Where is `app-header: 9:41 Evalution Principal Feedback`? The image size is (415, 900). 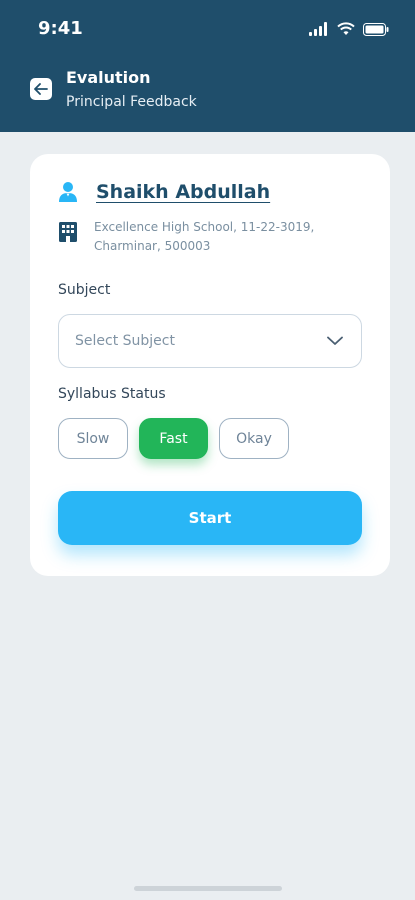 app-header: 9:41 Evalution Principal Feedback is located at coordinates (207, 66).